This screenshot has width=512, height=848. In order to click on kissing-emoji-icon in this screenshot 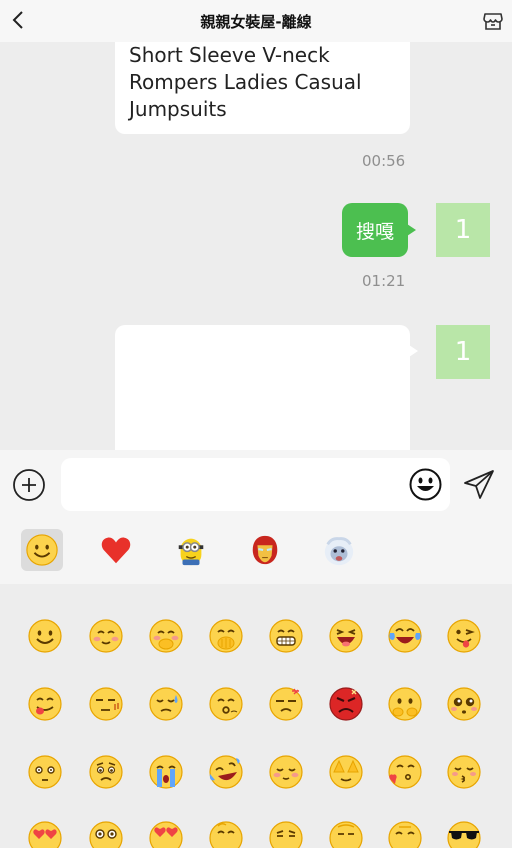, I will do `click(464, 772)`.